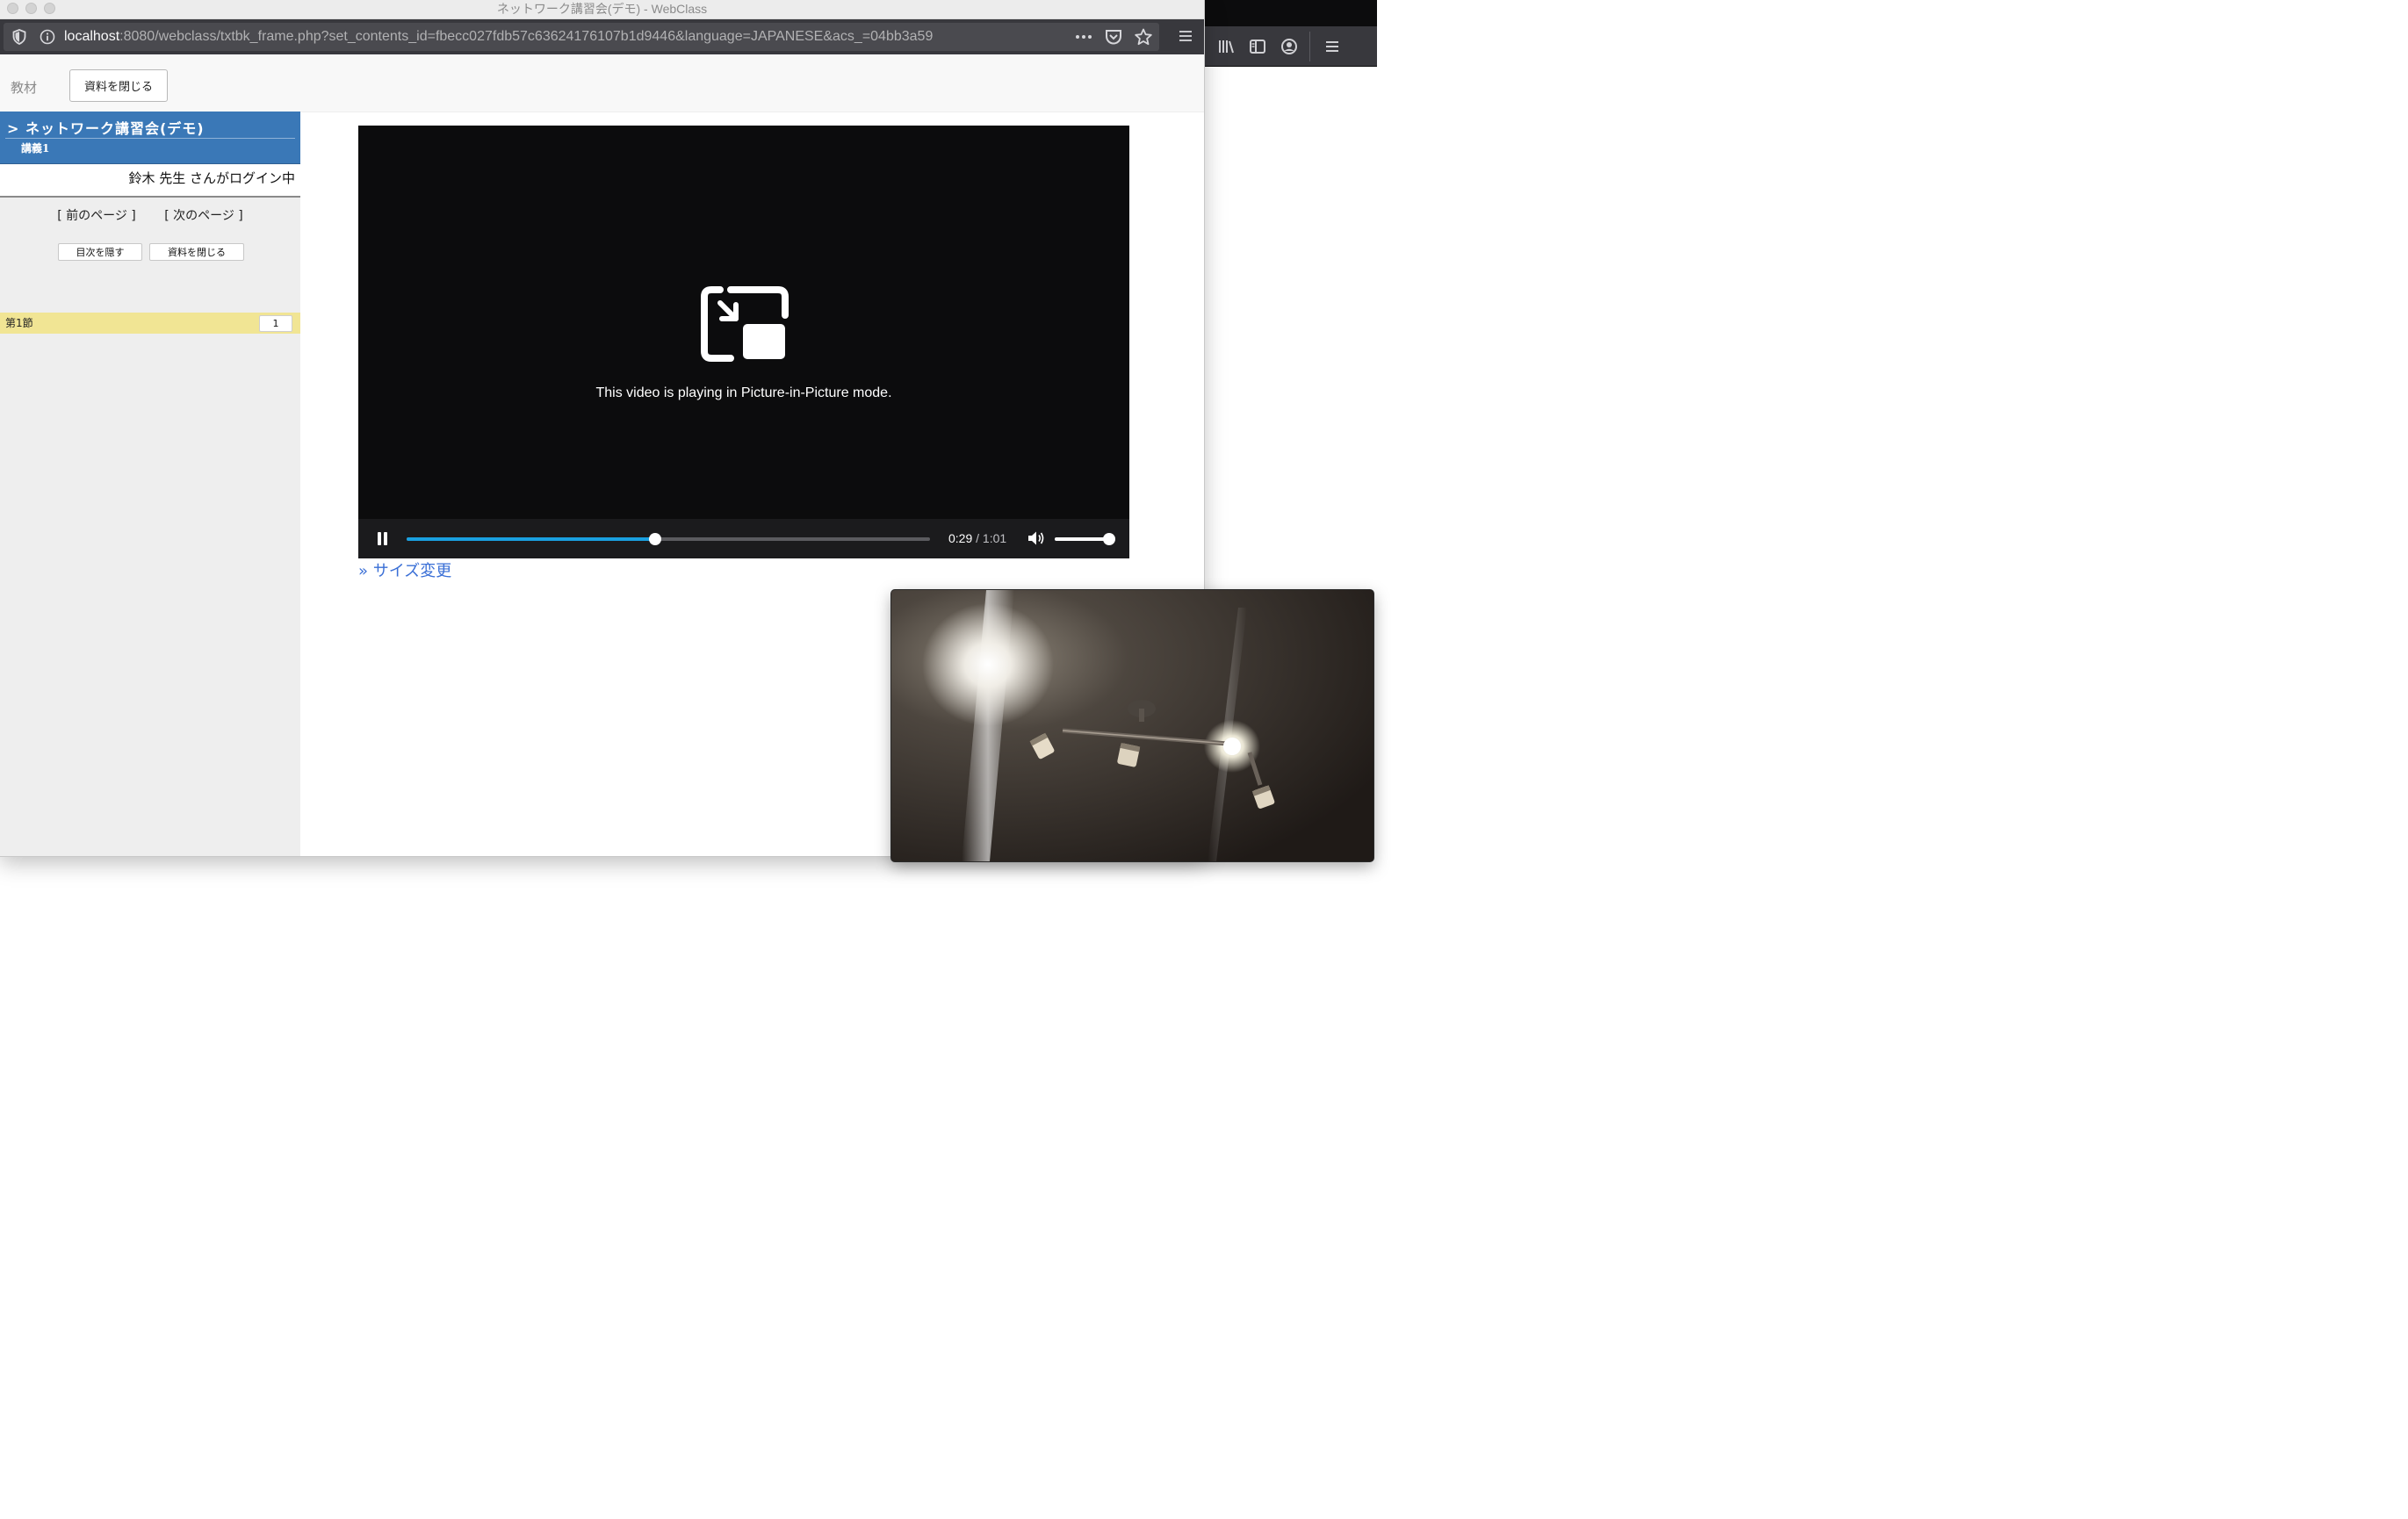  I want to click on volume-thumb, so click(1109, 539).